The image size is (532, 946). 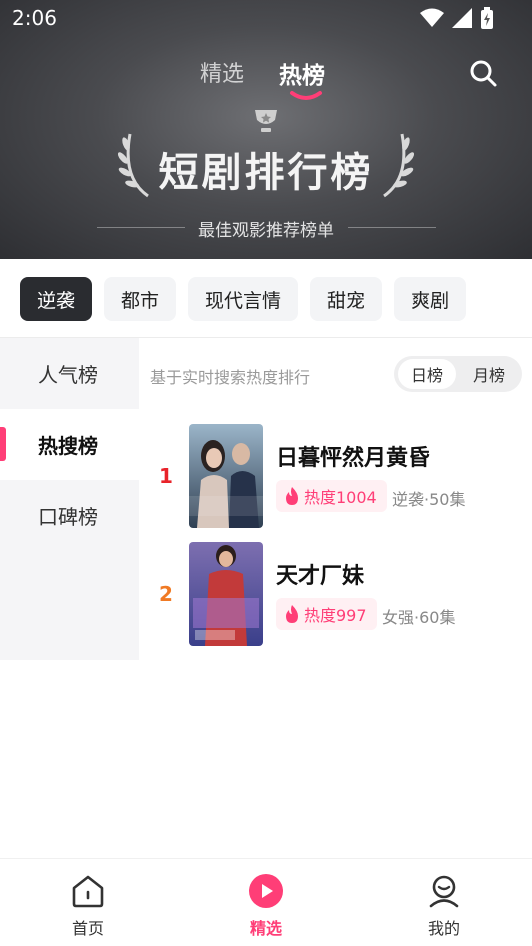 What do you see at coordinates (340, 476) in the screenshot?
I see `list-item: 1 日暮怦然月黄昏 热度1004 逆袭·50集` at bounding box center [340, 476].